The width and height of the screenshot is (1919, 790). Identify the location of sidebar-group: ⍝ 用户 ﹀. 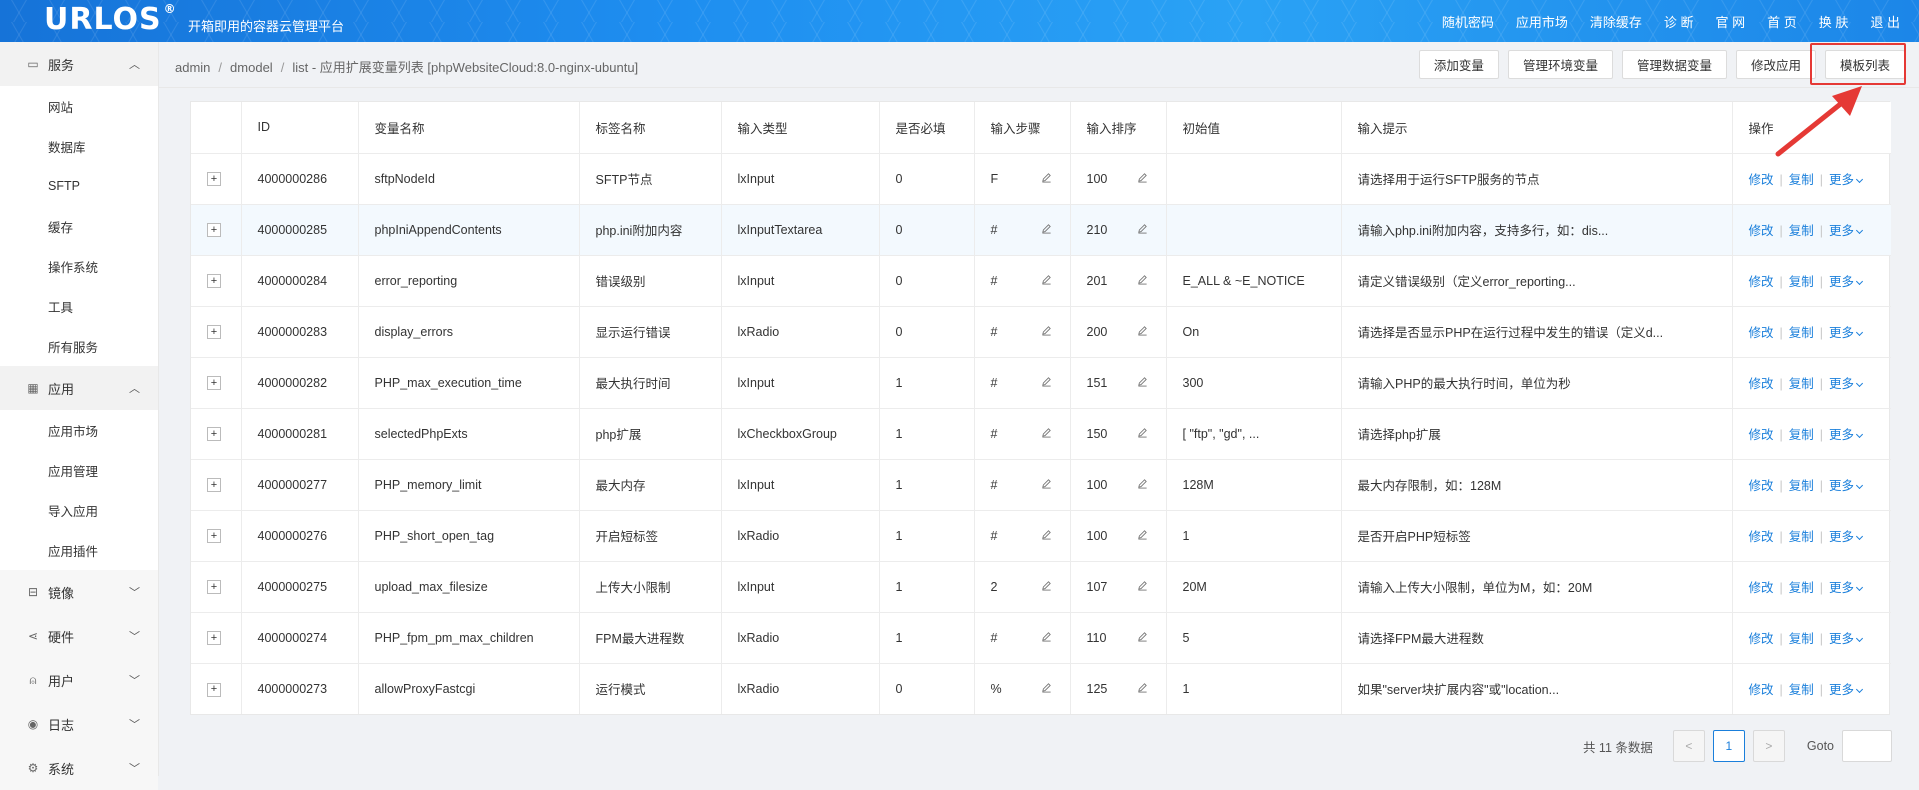
(79, 680).